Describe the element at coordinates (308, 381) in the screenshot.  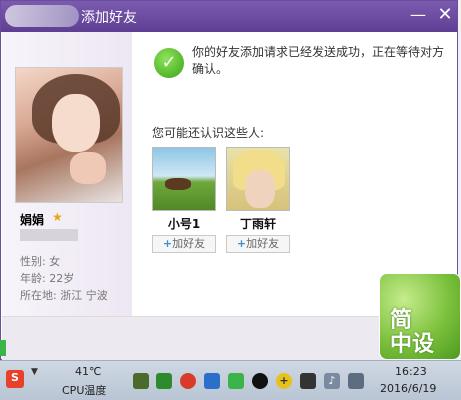
I see `security-icon` at that location.